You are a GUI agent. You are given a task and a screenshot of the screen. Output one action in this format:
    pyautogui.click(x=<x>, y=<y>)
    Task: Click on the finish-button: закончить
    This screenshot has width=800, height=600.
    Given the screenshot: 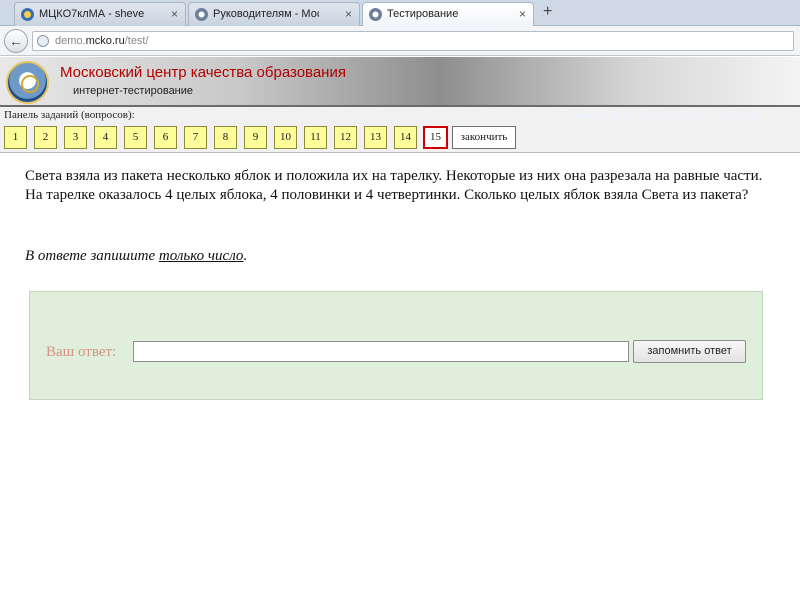 What is the action you would take?
    pyautogui.click(x=484, y=137)
    